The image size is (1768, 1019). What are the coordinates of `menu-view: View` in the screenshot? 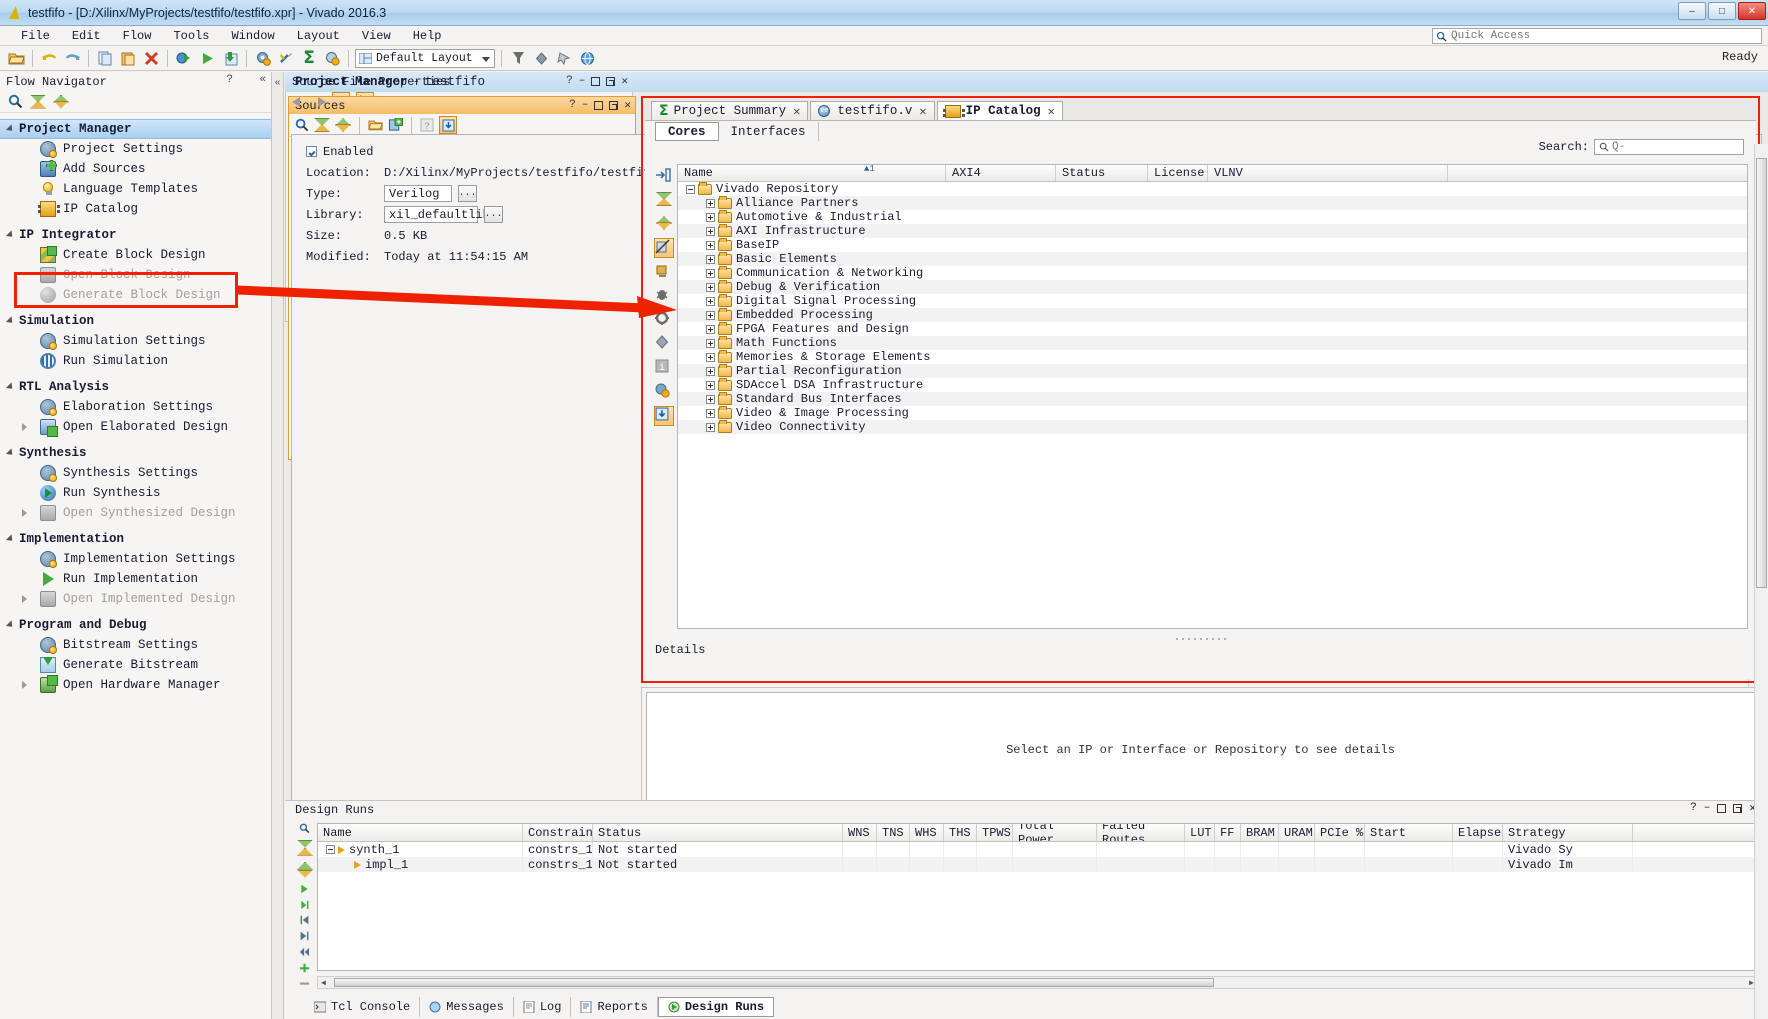 It's located at (376, 36).